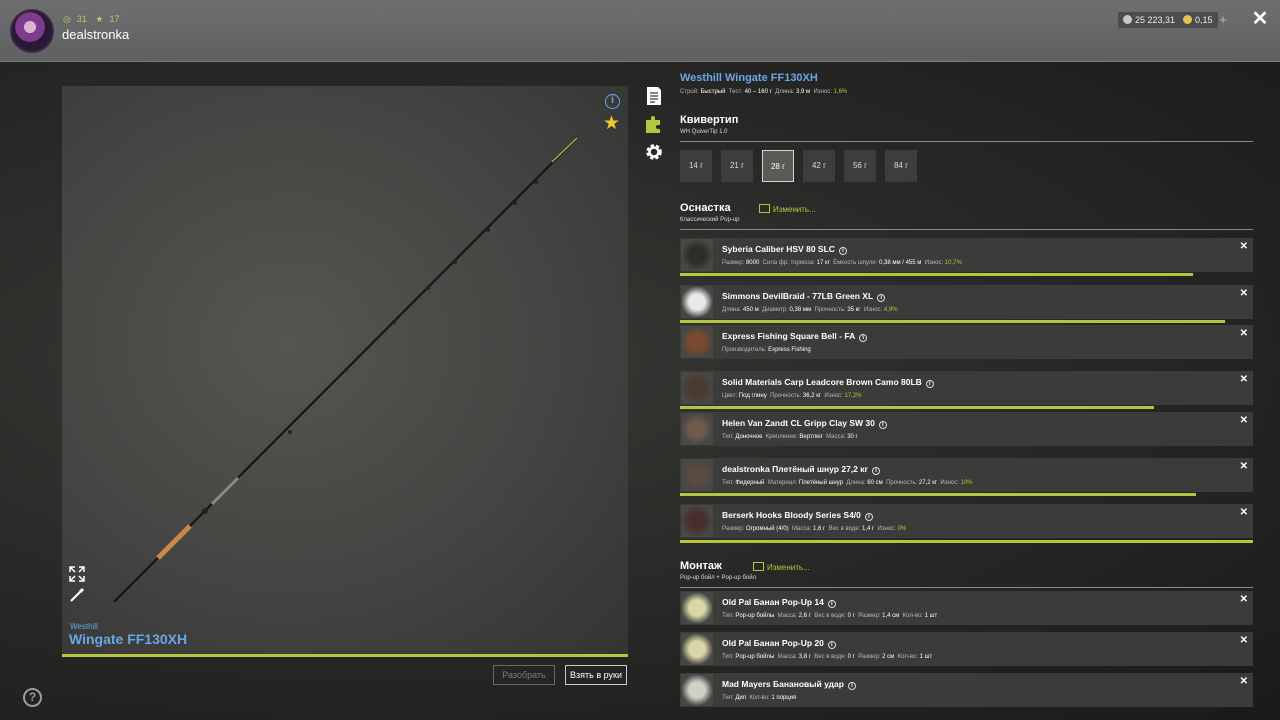 This screenshot has height=720, width=1280. I want to click on item-name-text: Berserk Hooks Bloody Series S4/0, so click(791, 515).